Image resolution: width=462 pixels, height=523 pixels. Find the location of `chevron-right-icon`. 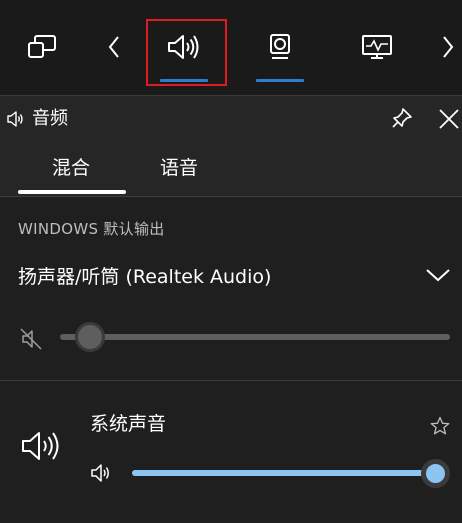

chevron-right-icon is located at coordinates (448, 47).